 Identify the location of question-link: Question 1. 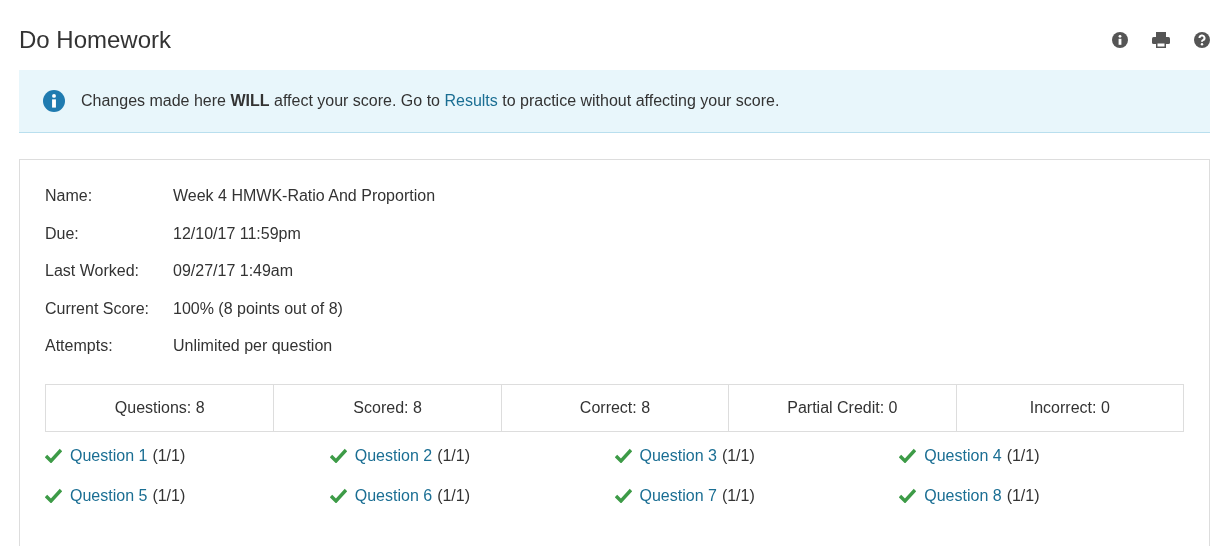
(109, 455).